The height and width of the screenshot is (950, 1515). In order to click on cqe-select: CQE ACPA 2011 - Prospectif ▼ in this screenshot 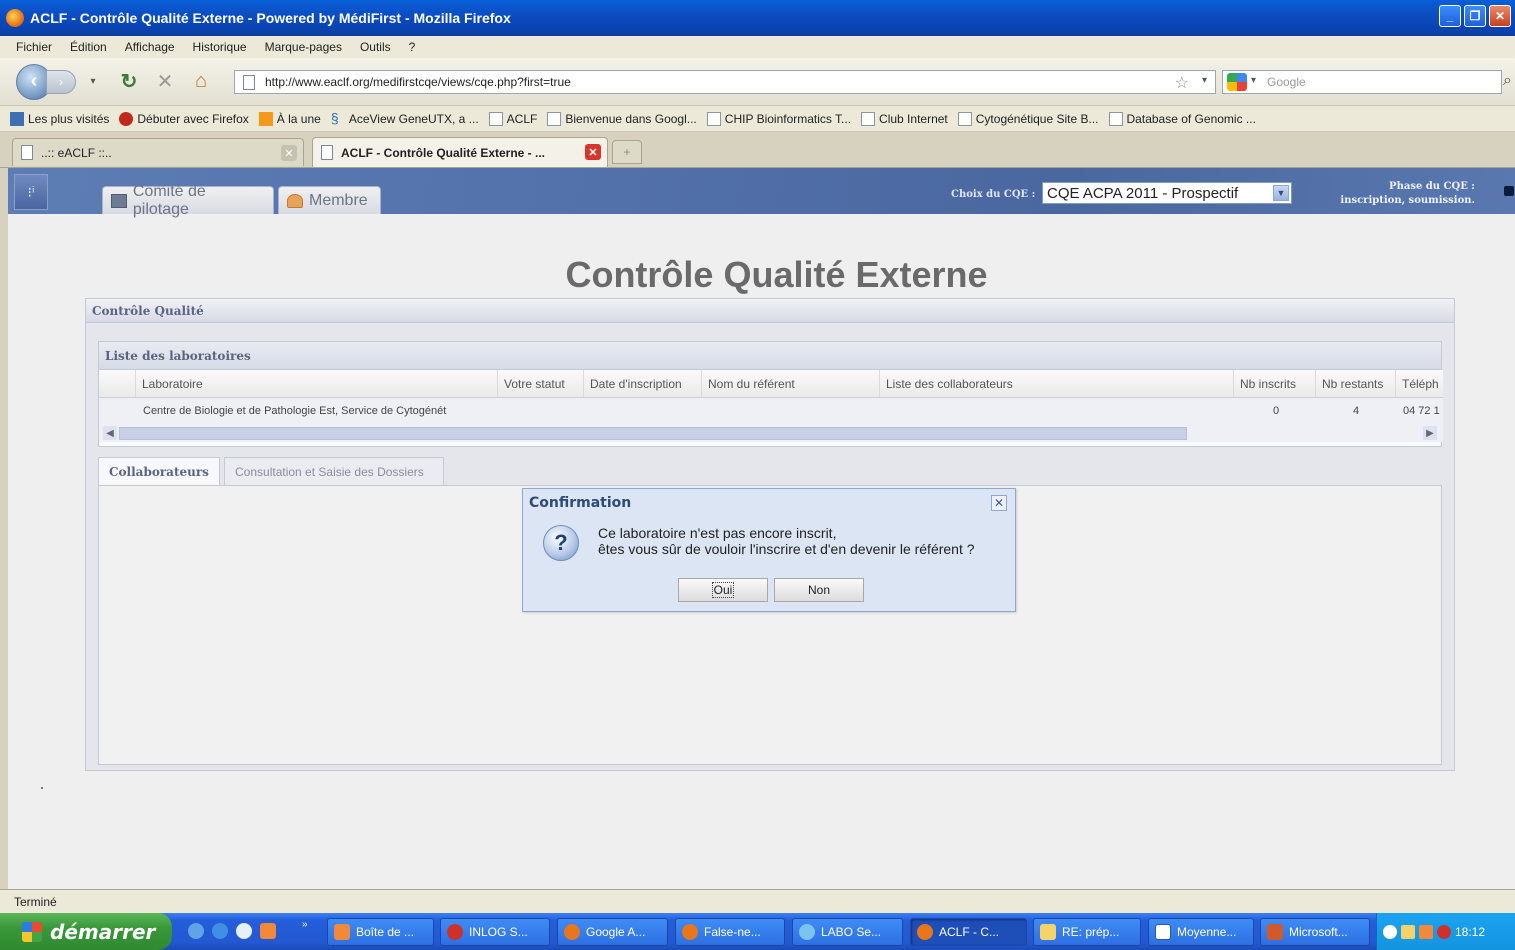, I will do `click(1167, 193)`.